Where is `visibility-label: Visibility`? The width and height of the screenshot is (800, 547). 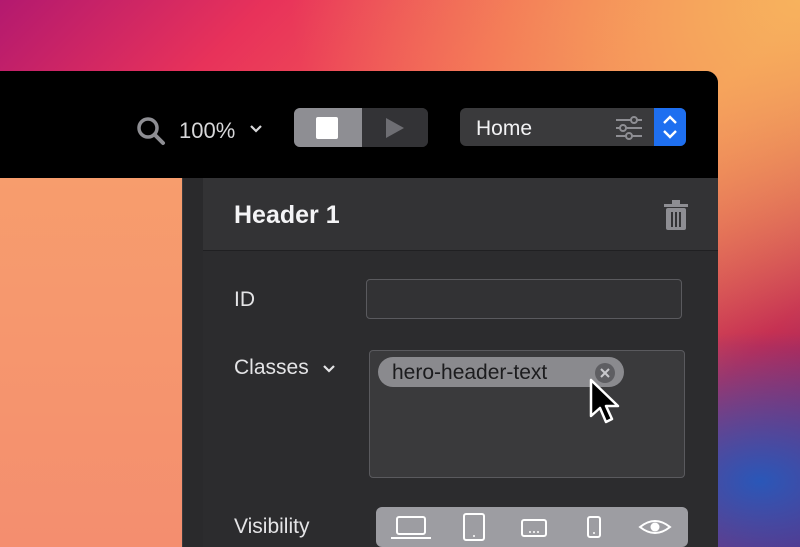
visibility-label: Visibility is located at coordinates (272, 526).